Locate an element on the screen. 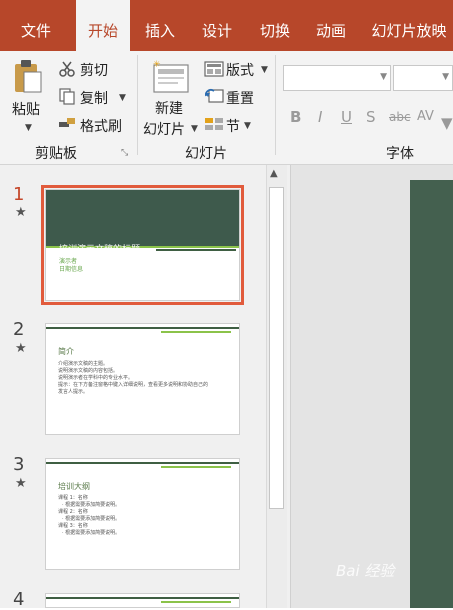  scrollbar-thumb is located at coordinates (276, 348).